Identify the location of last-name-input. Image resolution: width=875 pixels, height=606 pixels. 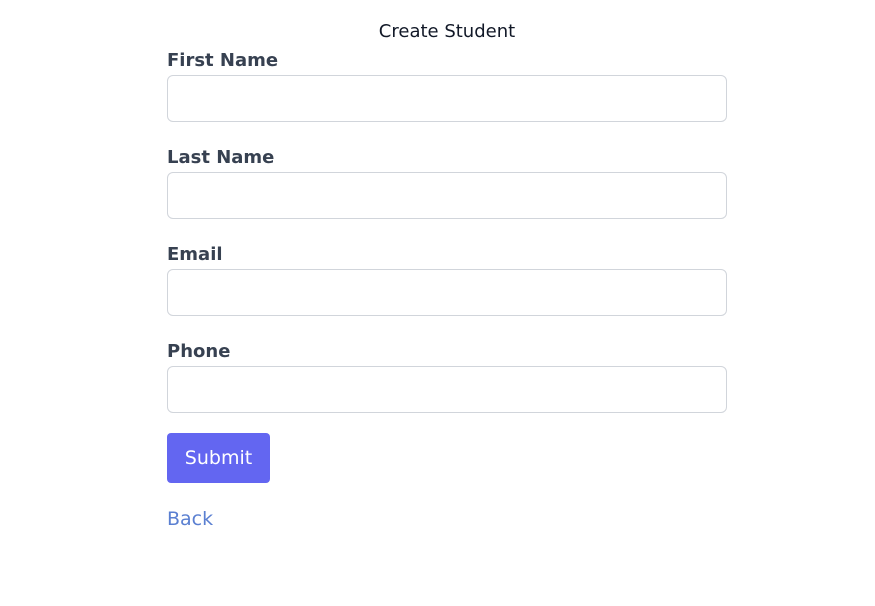
(447, 195).